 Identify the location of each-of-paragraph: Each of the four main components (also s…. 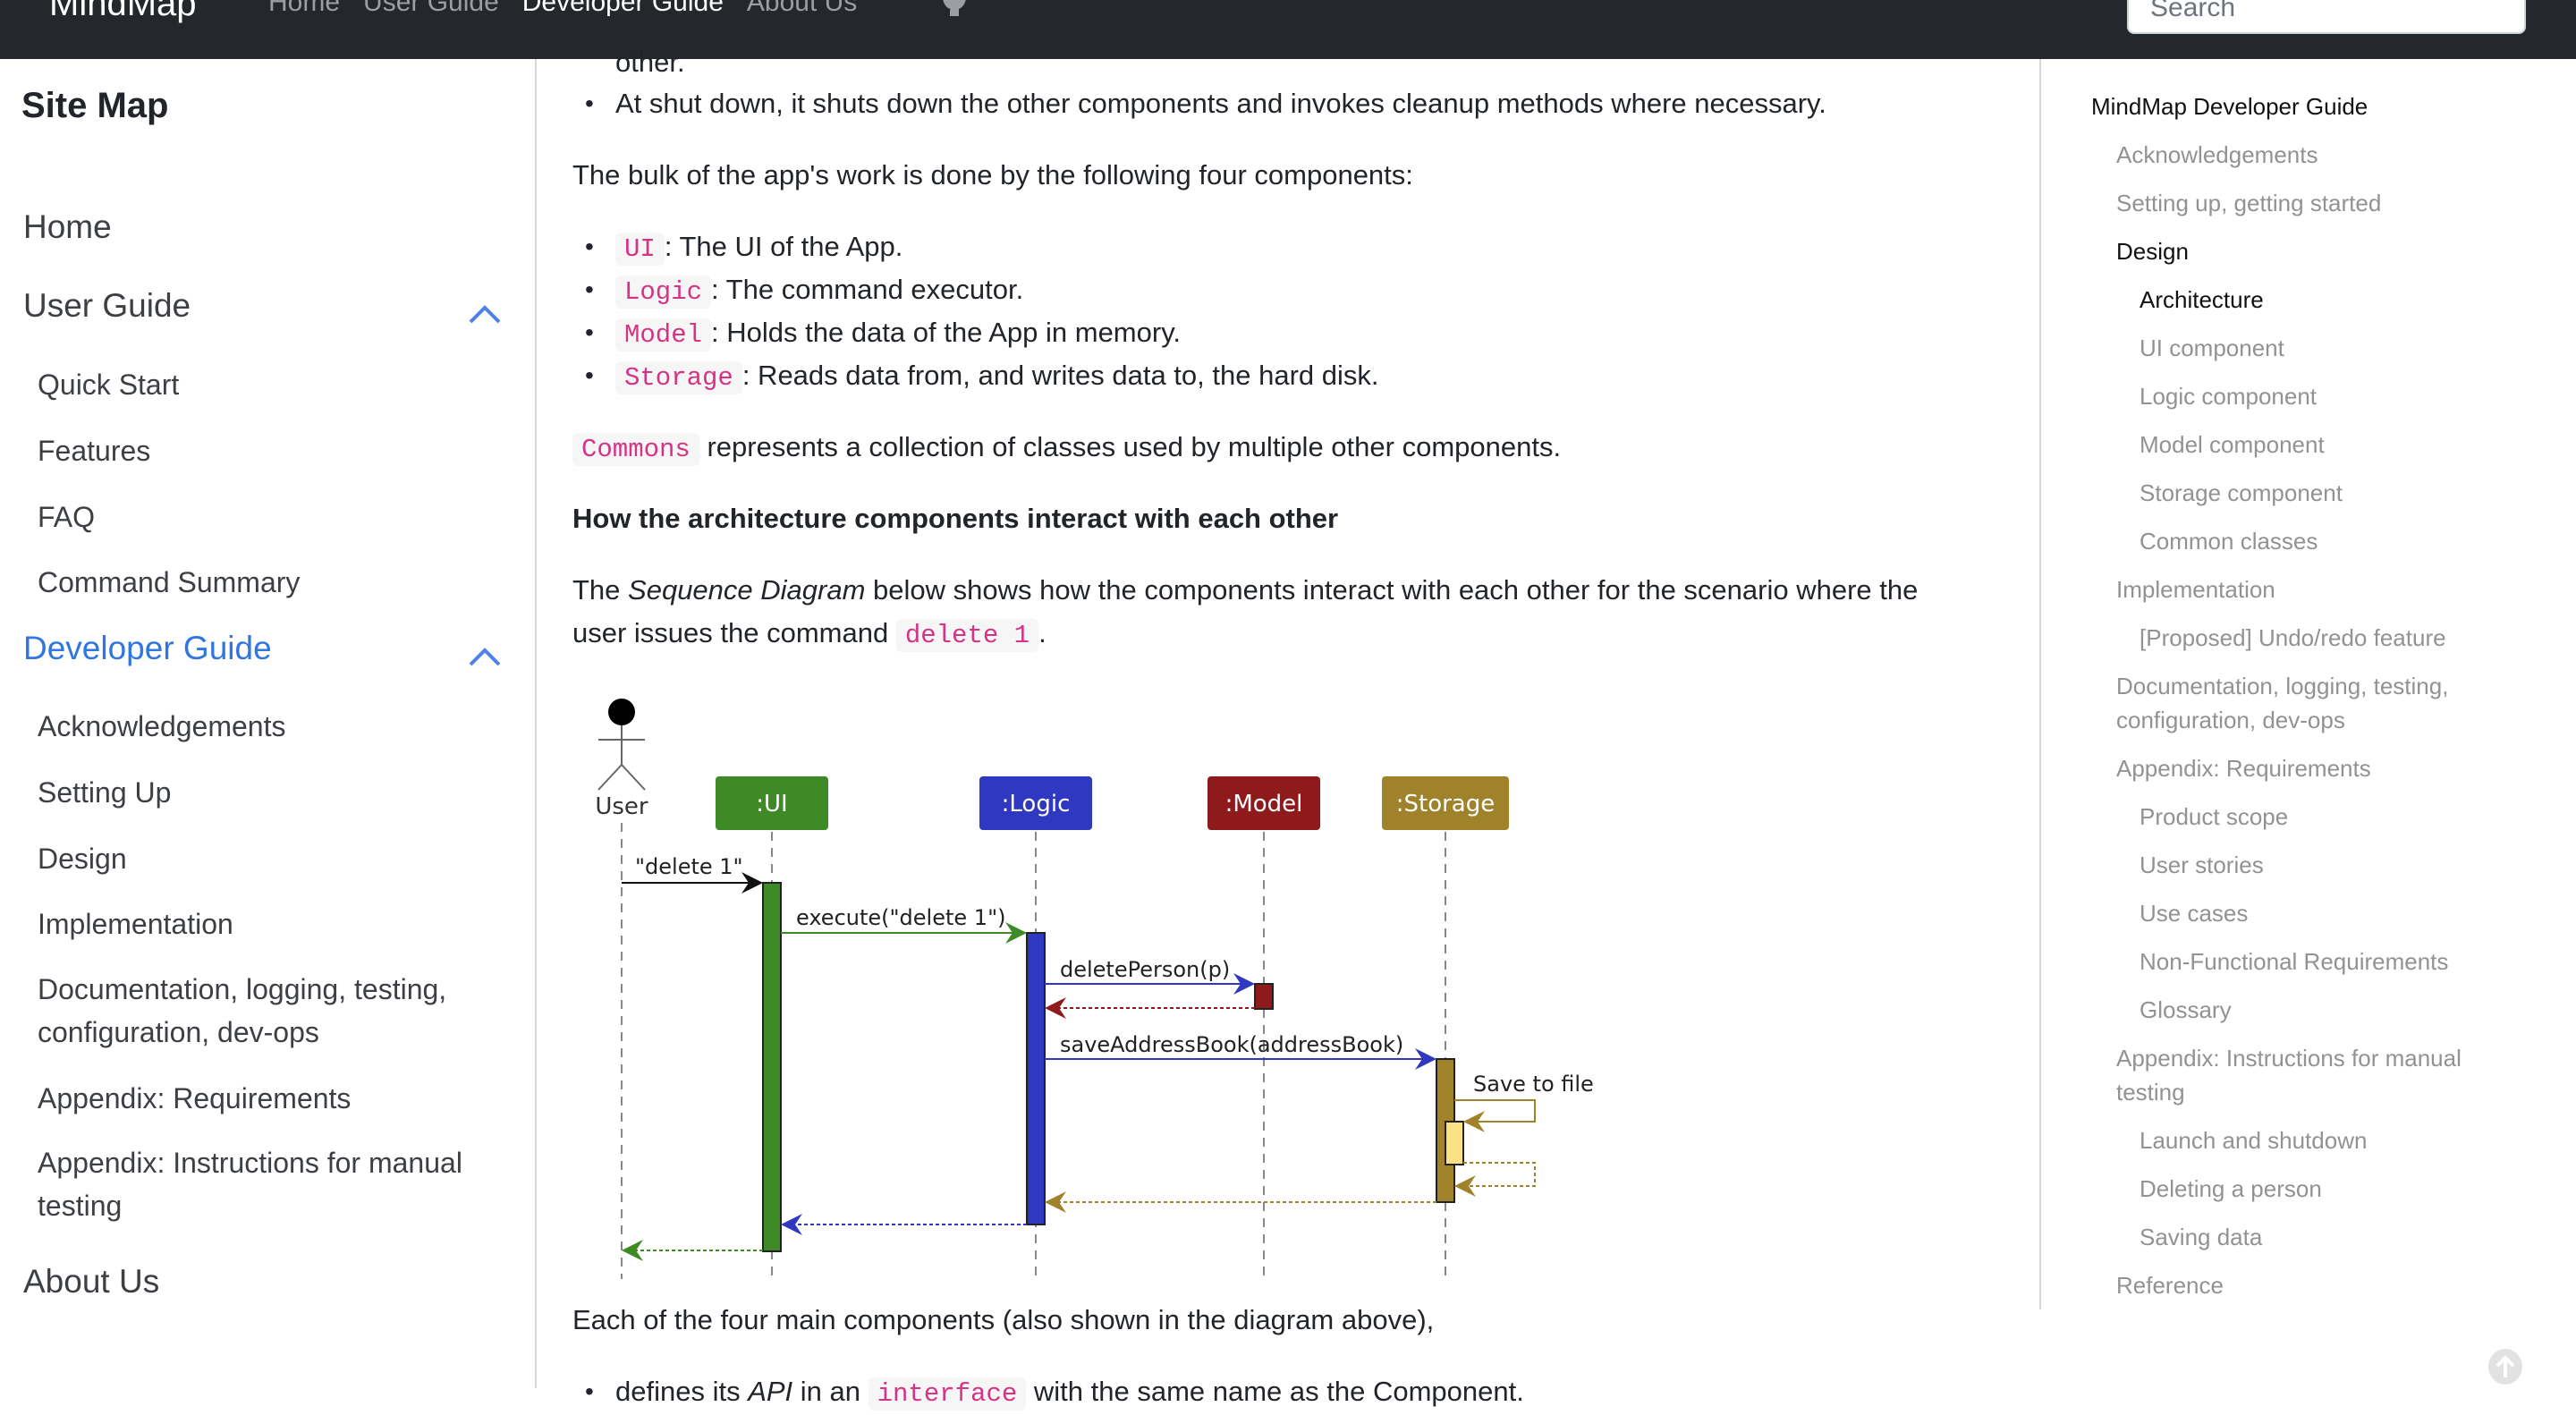
(1003, 1320).